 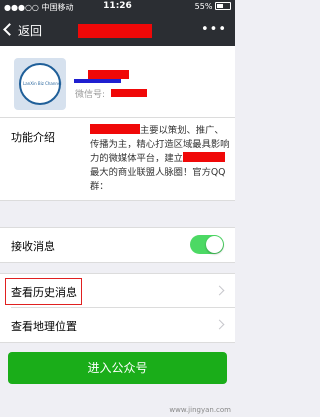 What do you see at coordinates (97, 81) in the screenshot?
I see `redacted-name-underline` at bounding box center [97, 81].